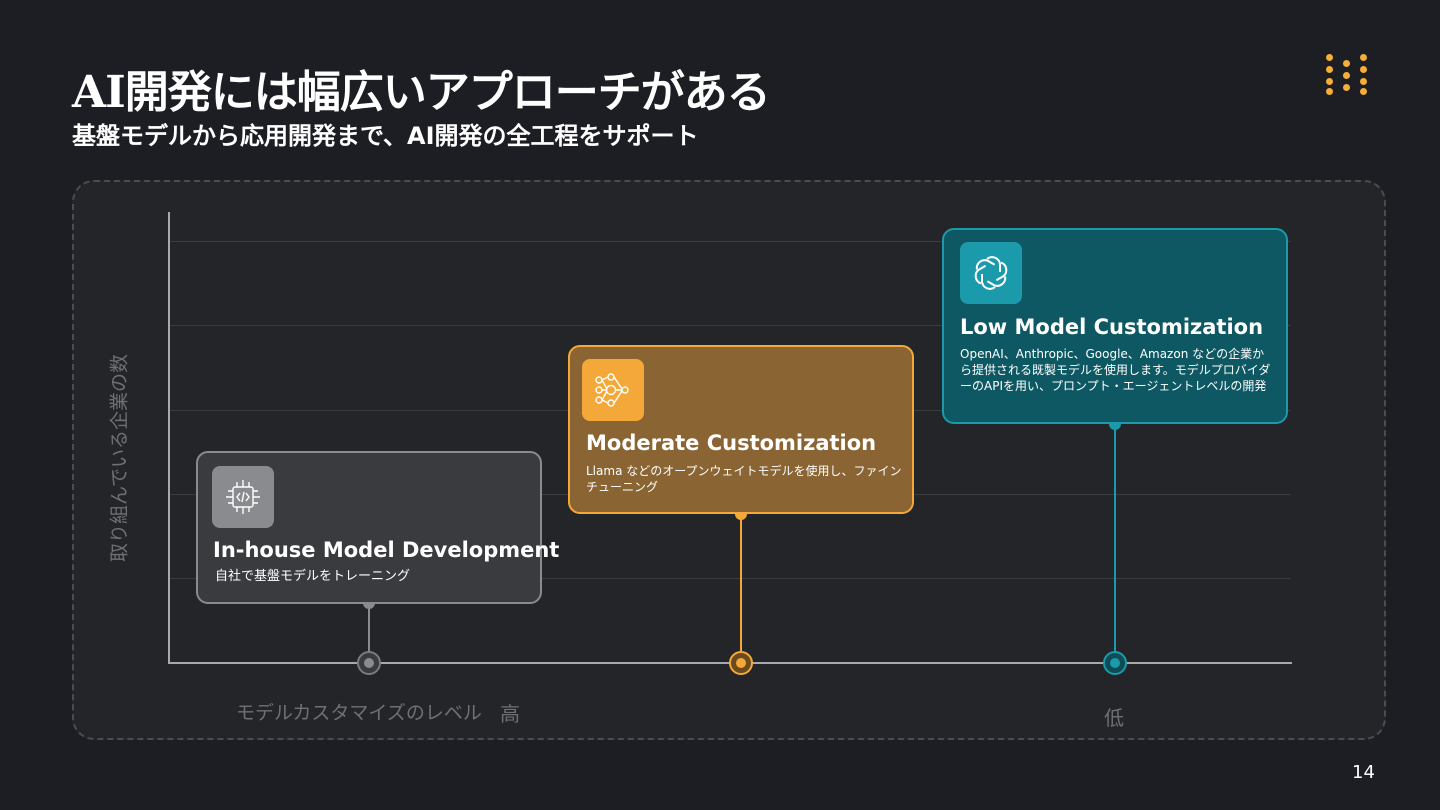 This screenshot has width=1440, height=810. I want to click on page-title: AI開発には幅広いアプローチがある, so click(421, 92).